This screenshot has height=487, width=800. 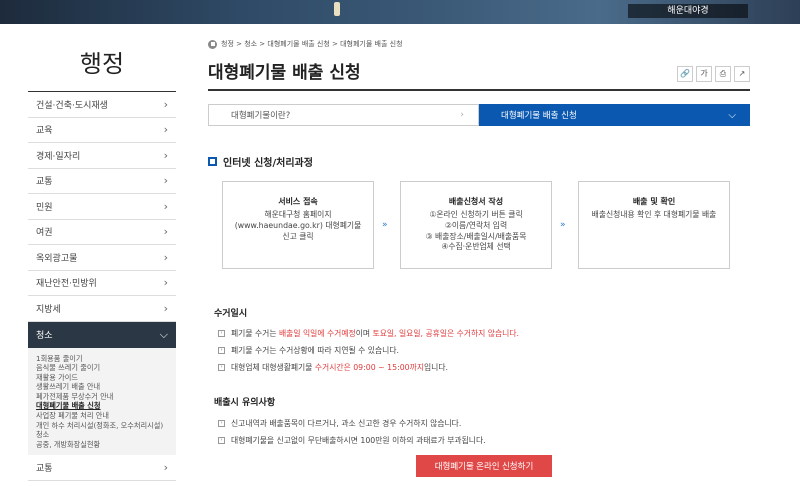 What do you see at coordinates (102, 130) in the screenshot?
I see `sidebar-item-education: 교육 ›` at bounding box center [102, 130].